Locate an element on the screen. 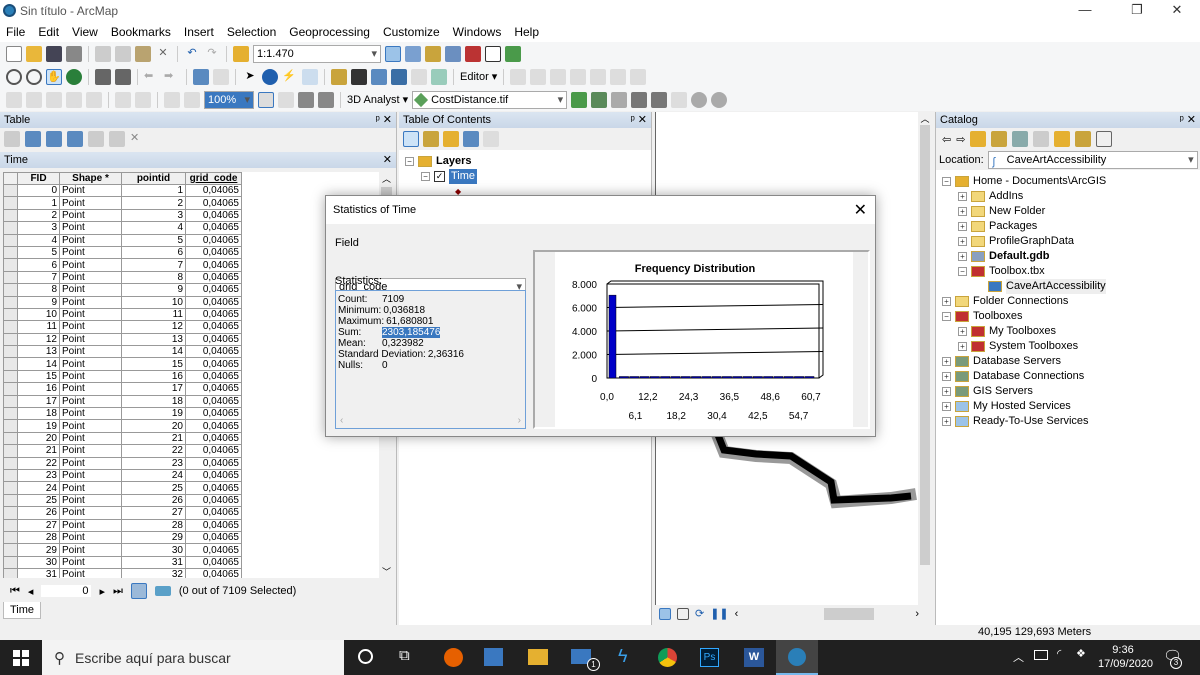 This screenshot has height=675, width=1200. photoshop-icon: Ps is located at coordinates (709, 657).